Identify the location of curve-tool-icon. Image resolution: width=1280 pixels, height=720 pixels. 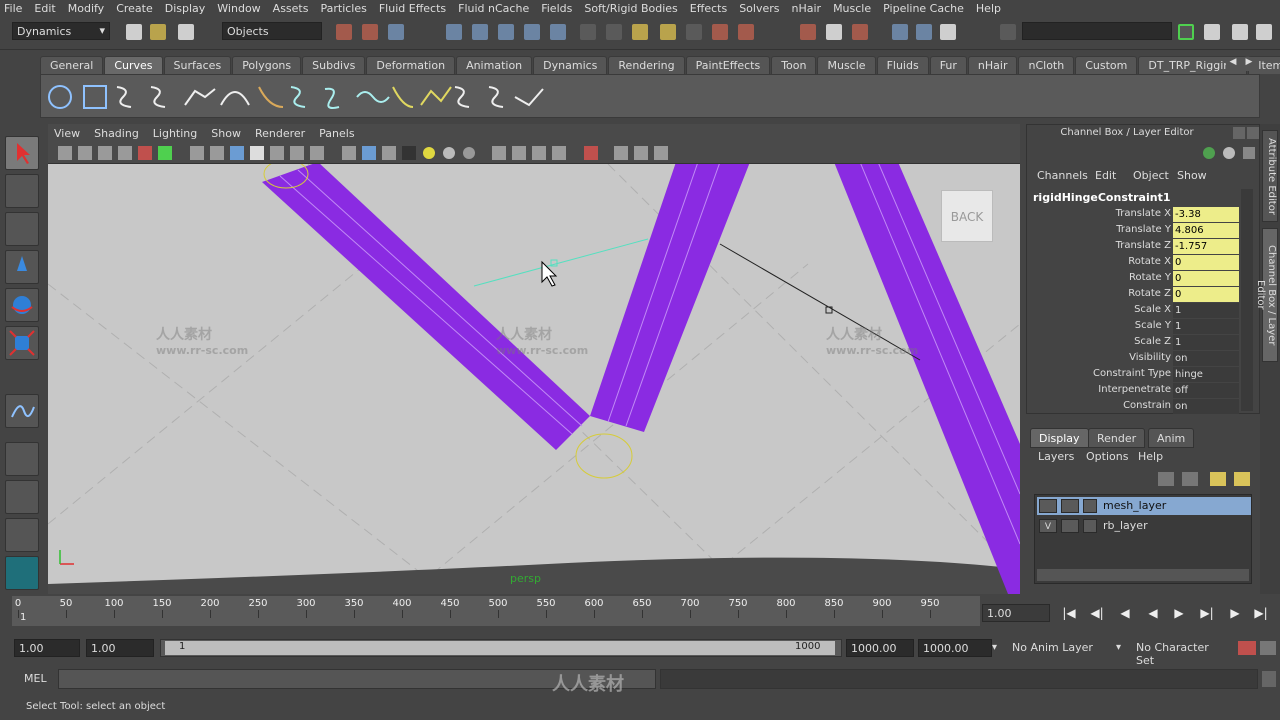
(22, 411).